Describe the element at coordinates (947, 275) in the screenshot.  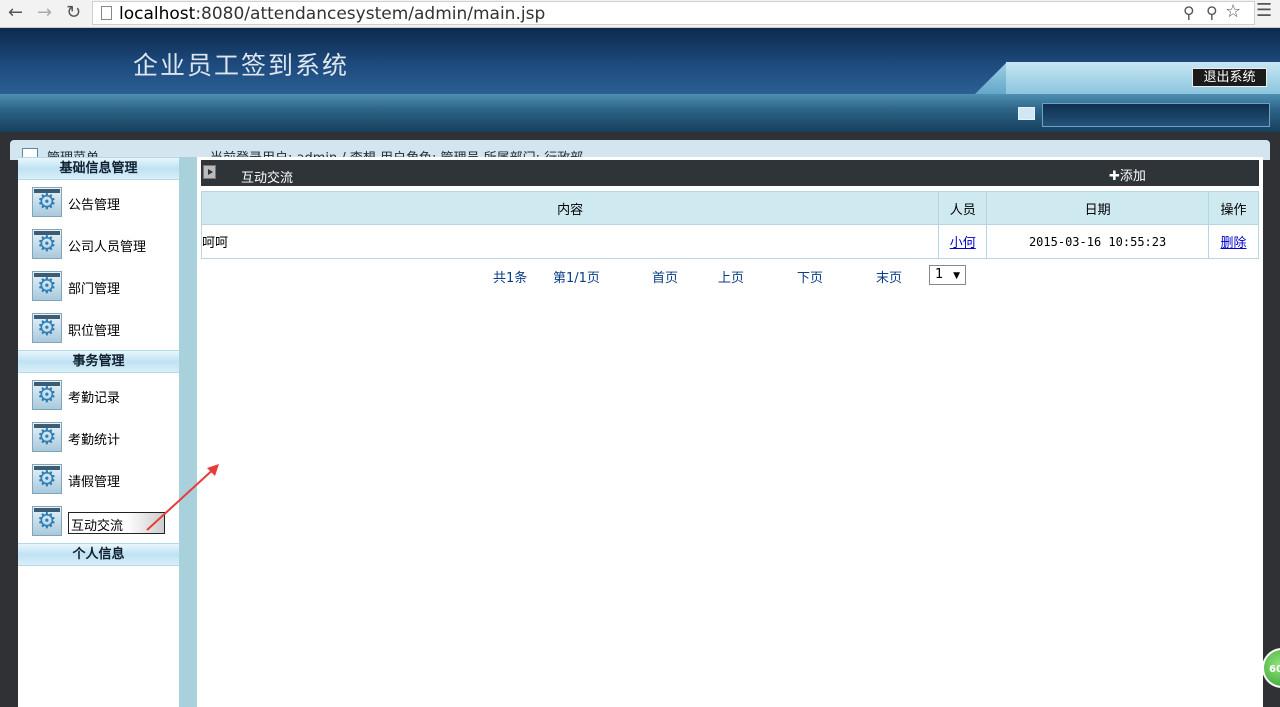
I see `page-select: 1 ▼` at that location.